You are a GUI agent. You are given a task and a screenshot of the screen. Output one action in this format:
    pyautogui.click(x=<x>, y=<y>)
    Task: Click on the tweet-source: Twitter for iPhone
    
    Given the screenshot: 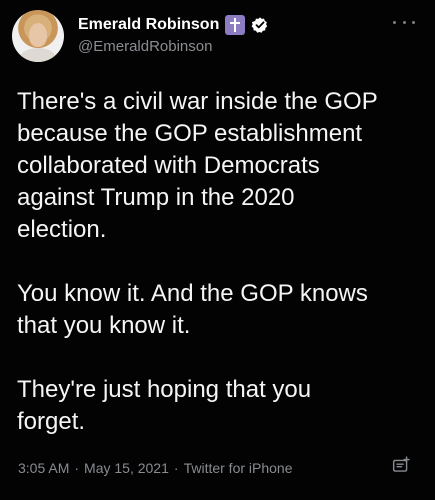 What is the action you would take?
    pyautogui.click(x=238, y=468)
    